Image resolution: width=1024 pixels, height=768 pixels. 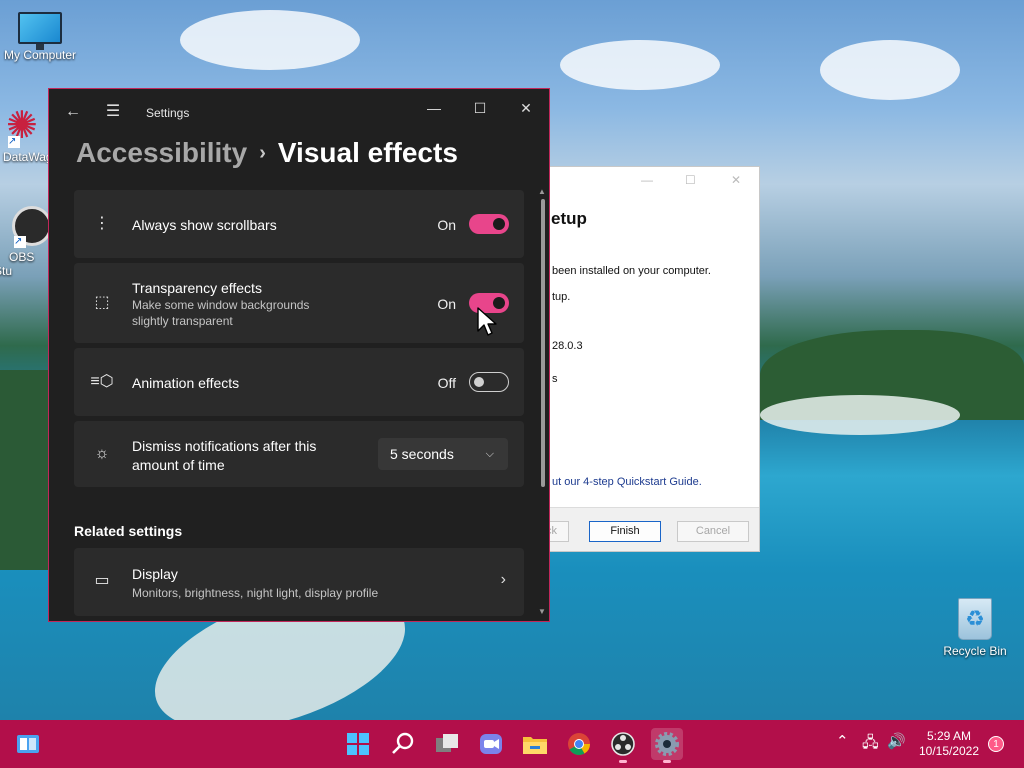 What do you see at coordinates (975, 619) in the screenshot?
I see `recycle-bin-icon: ♻` at bounding box center [975, 619].